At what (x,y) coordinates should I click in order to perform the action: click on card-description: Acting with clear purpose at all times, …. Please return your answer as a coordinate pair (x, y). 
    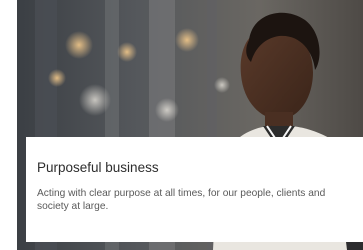
    Looking at the image, I should click on (181, 200).